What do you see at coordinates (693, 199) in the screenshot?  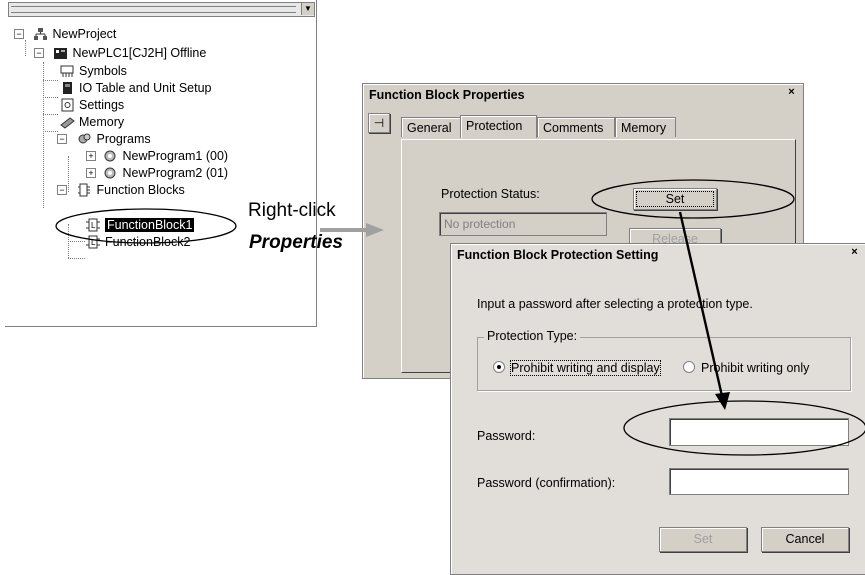 I see `highlight-ellipse-set-button` at bounding box center [693, 199].